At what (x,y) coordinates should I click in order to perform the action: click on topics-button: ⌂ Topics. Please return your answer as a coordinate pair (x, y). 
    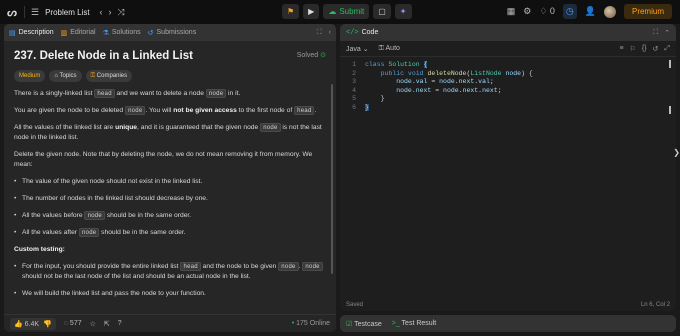
    Looking at the image, I should click on (65, 76).